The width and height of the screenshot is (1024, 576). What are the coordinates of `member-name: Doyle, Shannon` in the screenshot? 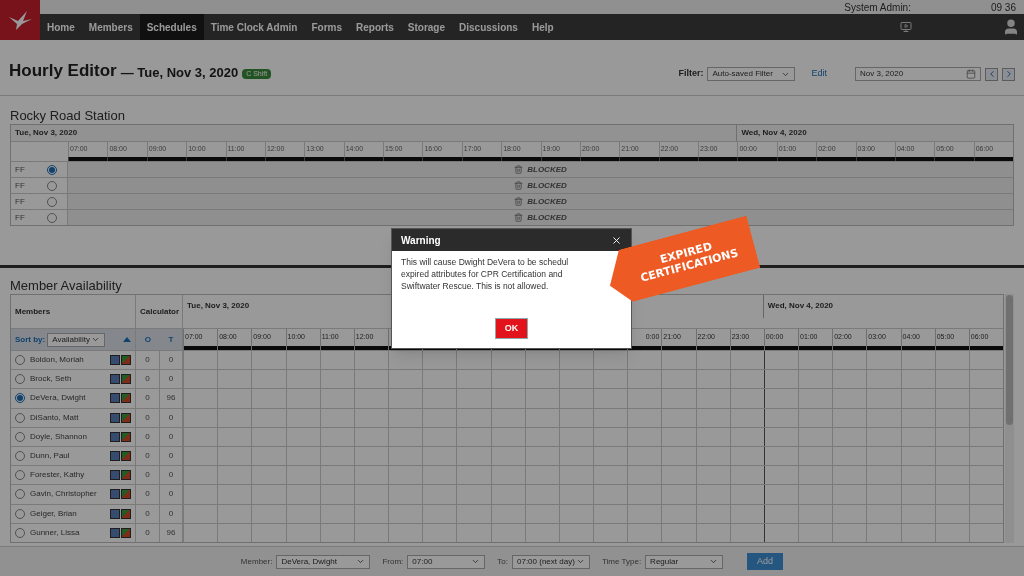 It's located at (58, 436).